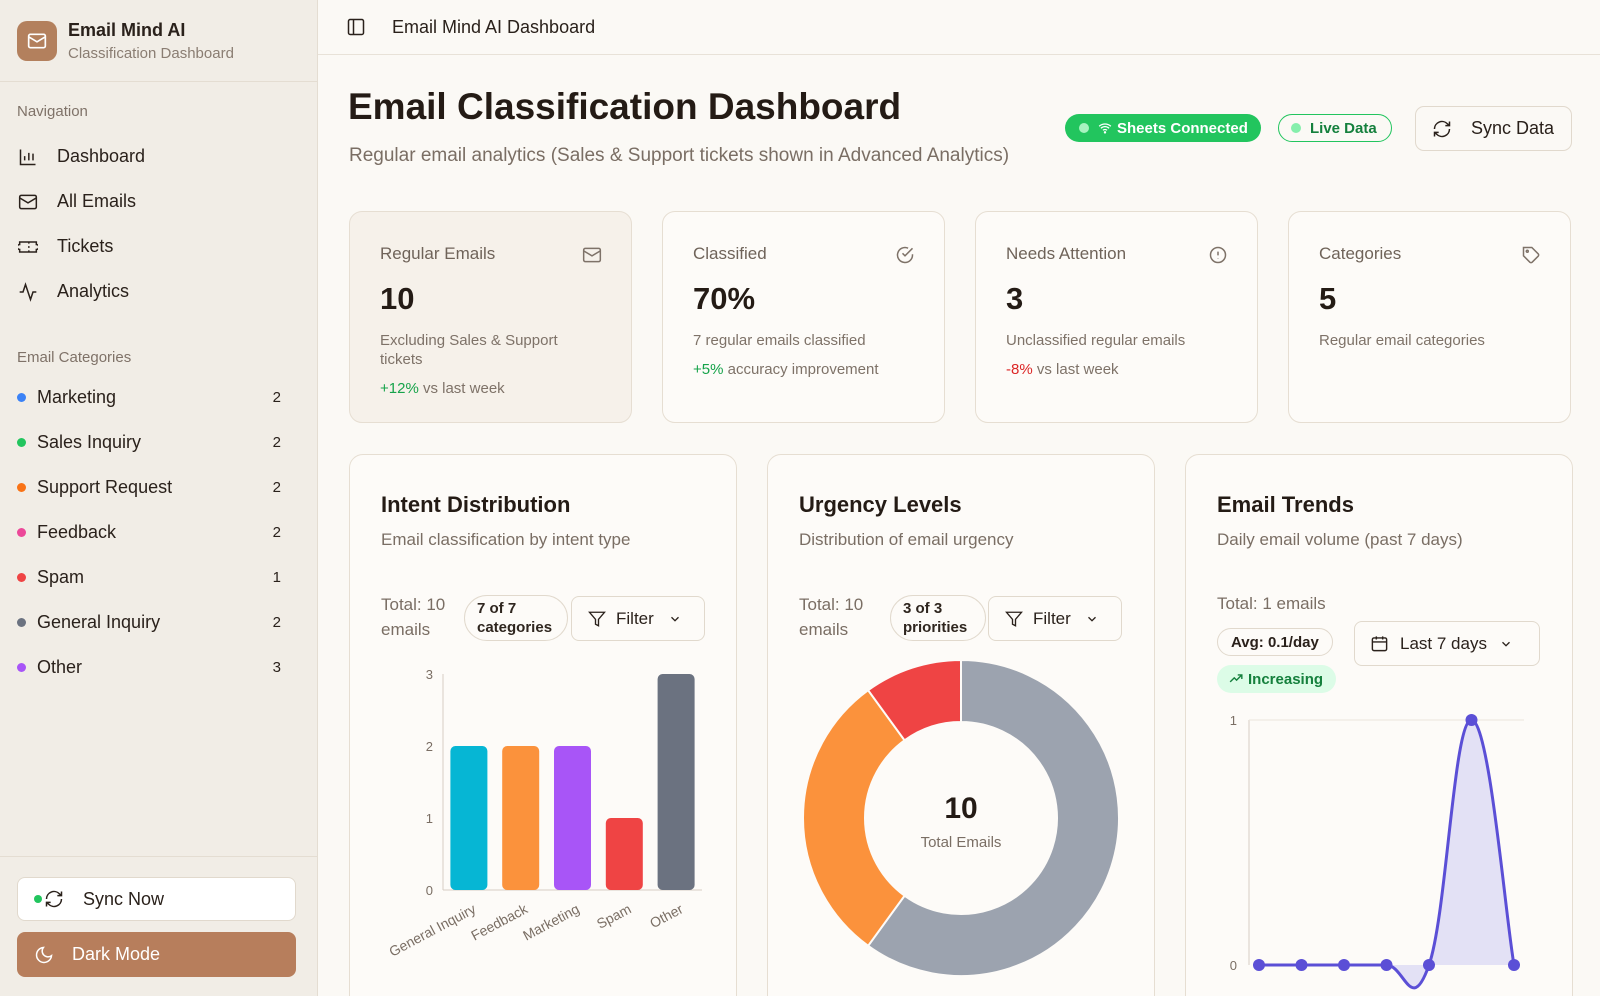  Describe the element at coordinates (779, 340) in the screenshot. I see `stat-description: 7 regular emails classified` at that location.